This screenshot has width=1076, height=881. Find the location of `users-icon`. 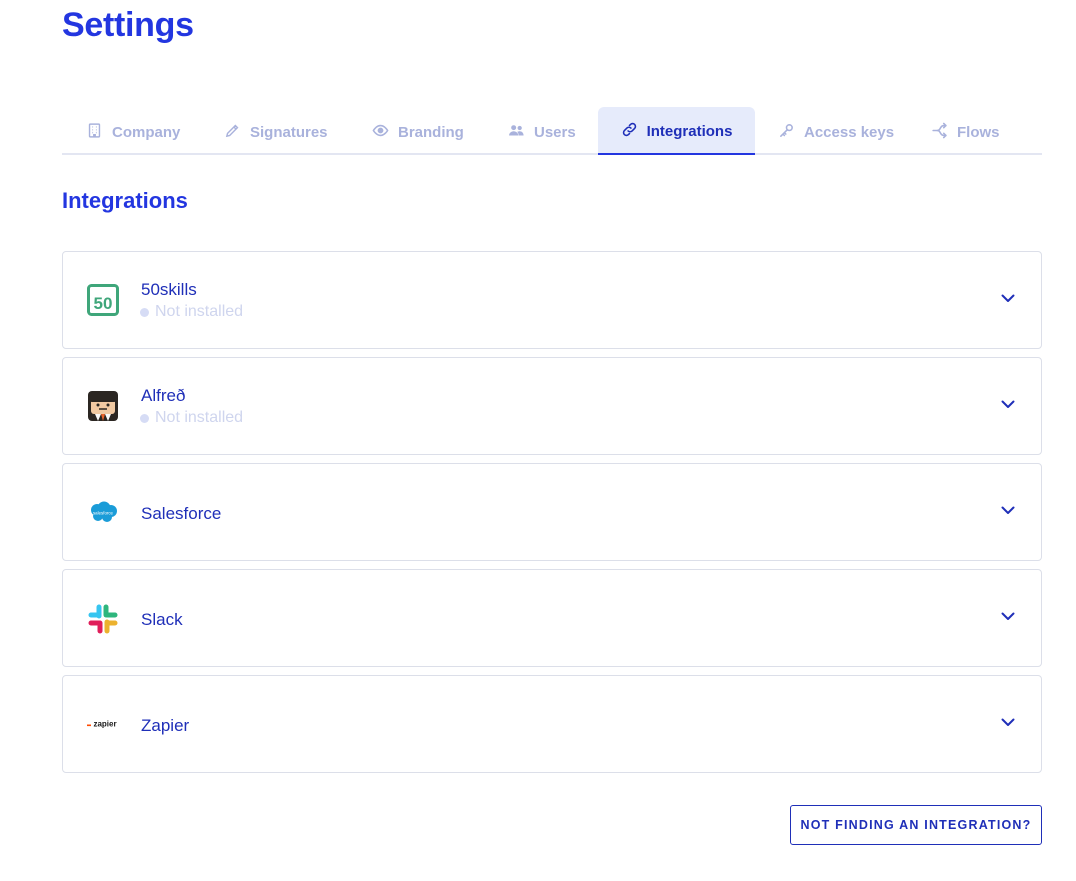

users-icon is located at coordinates (516, 132).